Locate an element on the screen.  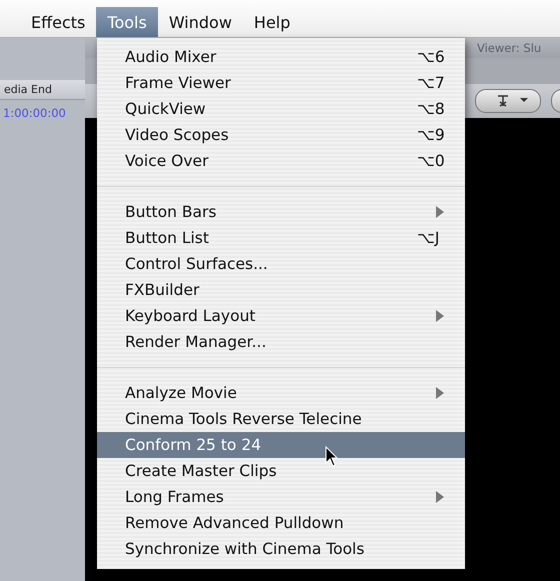
menu-item-label: QuickView is located at coordinates (166, 109).